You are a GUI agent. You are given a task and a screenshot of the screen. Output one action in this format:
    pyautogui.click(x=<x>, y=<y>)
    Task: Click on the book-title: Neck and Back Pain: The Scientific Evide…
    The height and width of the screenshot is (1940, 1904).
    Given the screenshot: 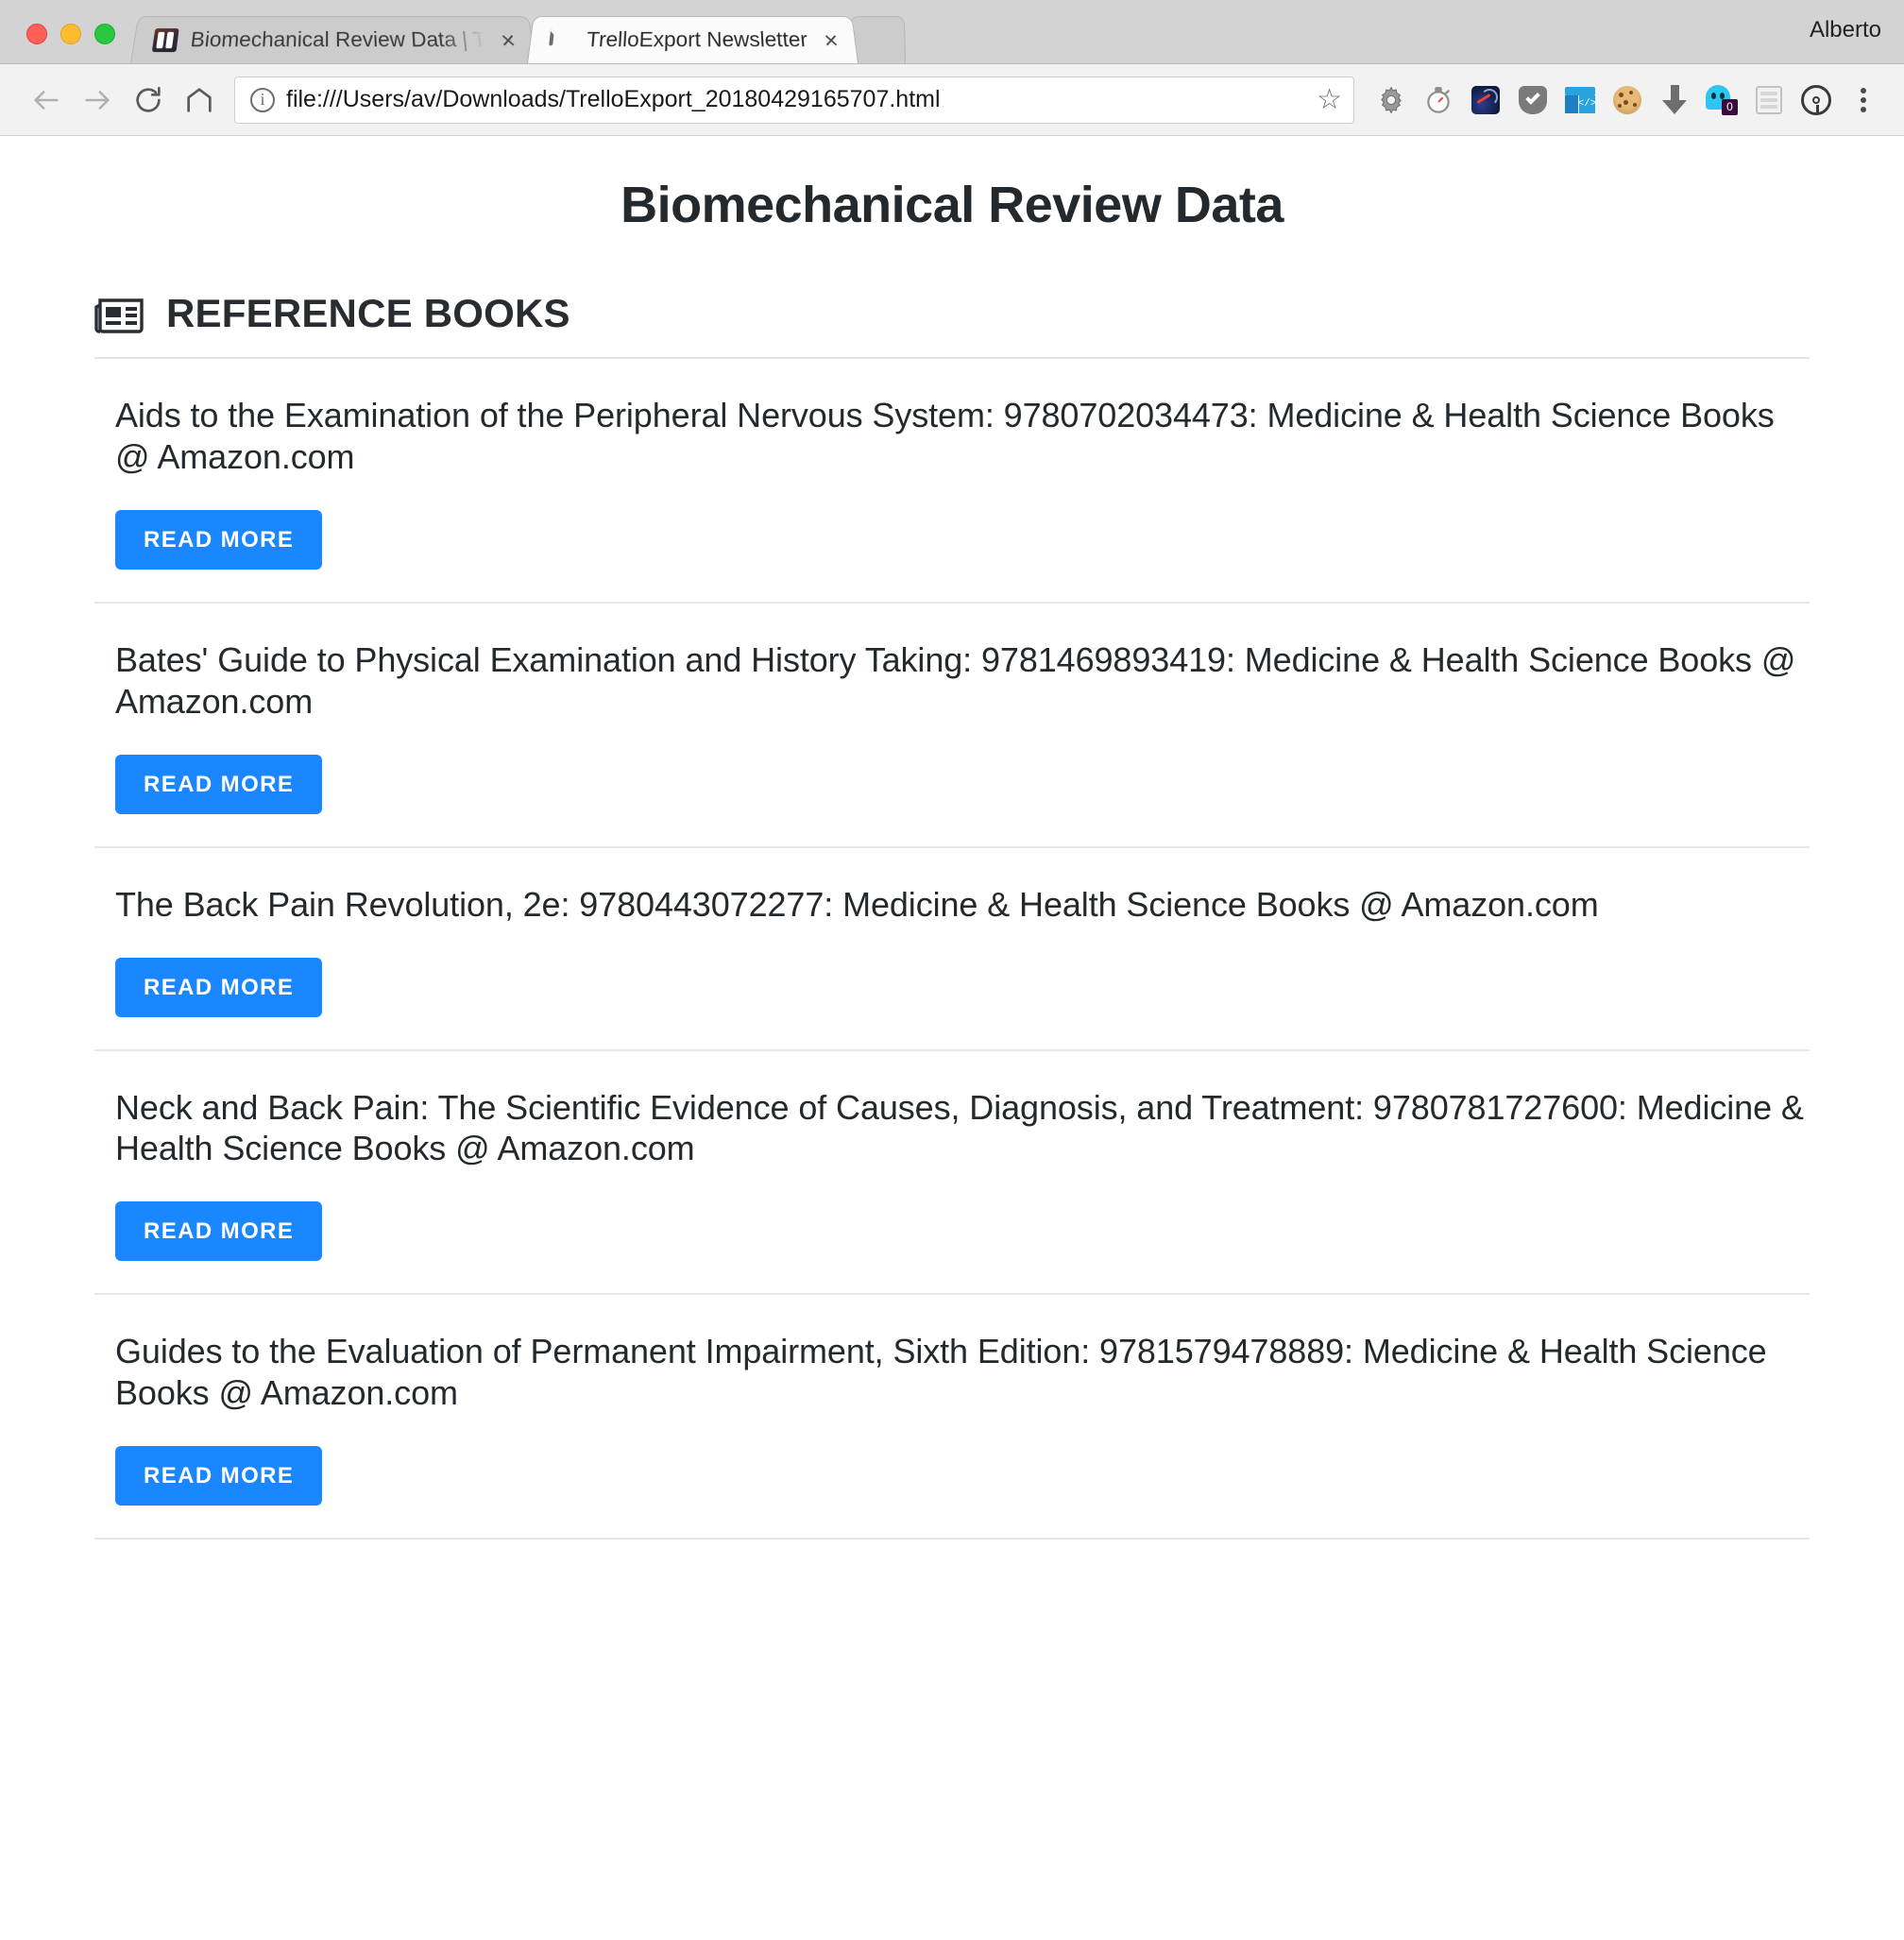 What is the action you would take?
    pyautogui.click(x=959, y=1127)
    